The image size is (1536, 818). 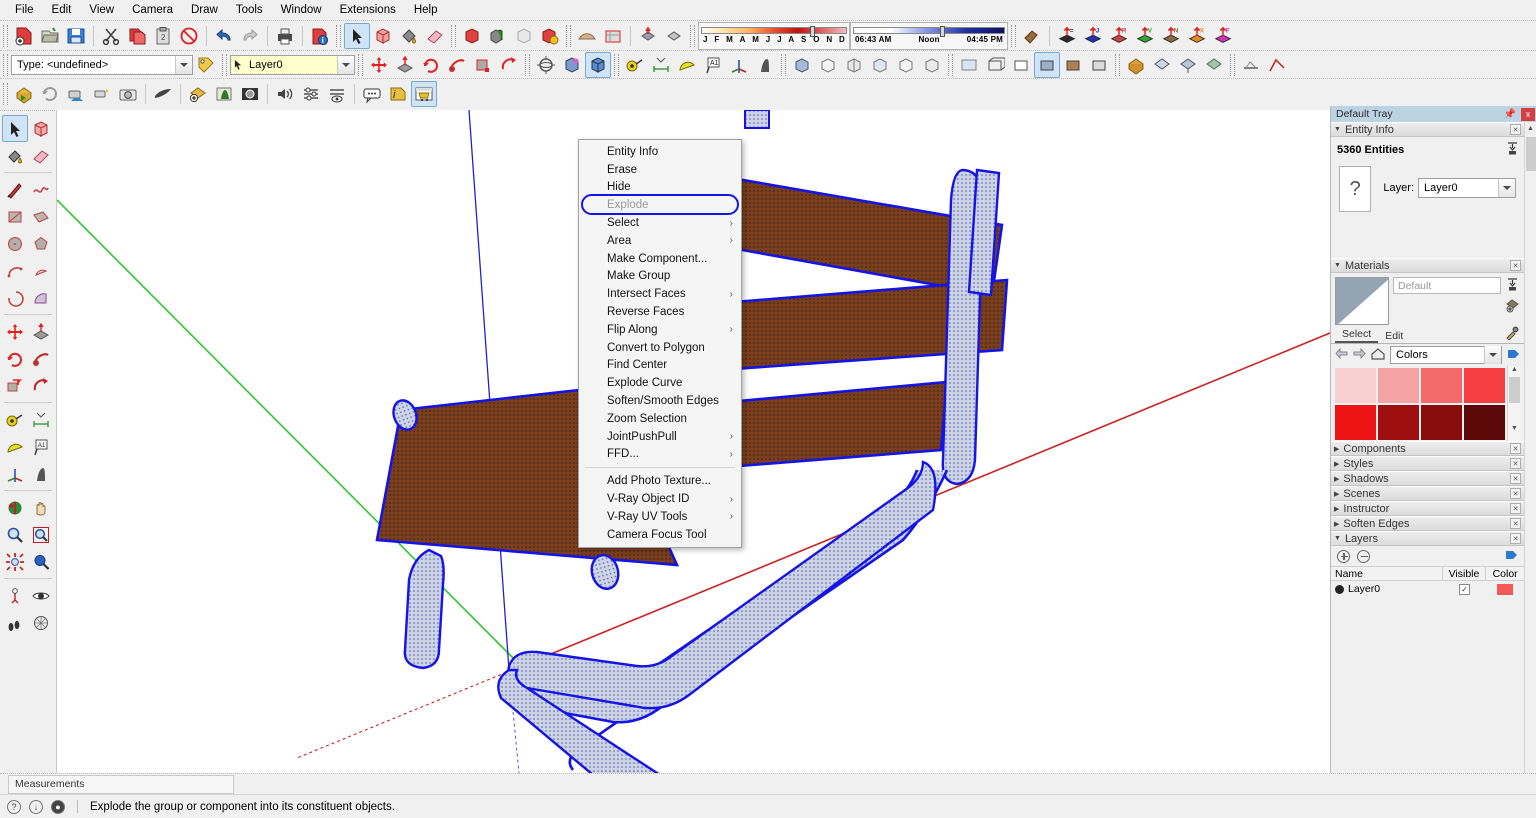 What do you see at coordinates (572, 65) in the screenshot?
I see `position-camera-button` at bounding box center [572, 65].